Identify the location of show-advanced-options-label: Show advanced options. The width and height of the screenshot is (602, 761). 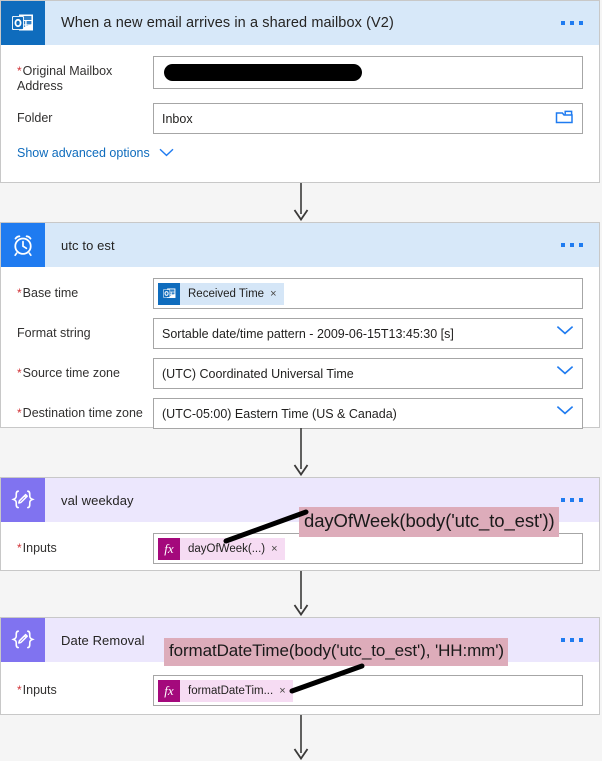
(83, 153).